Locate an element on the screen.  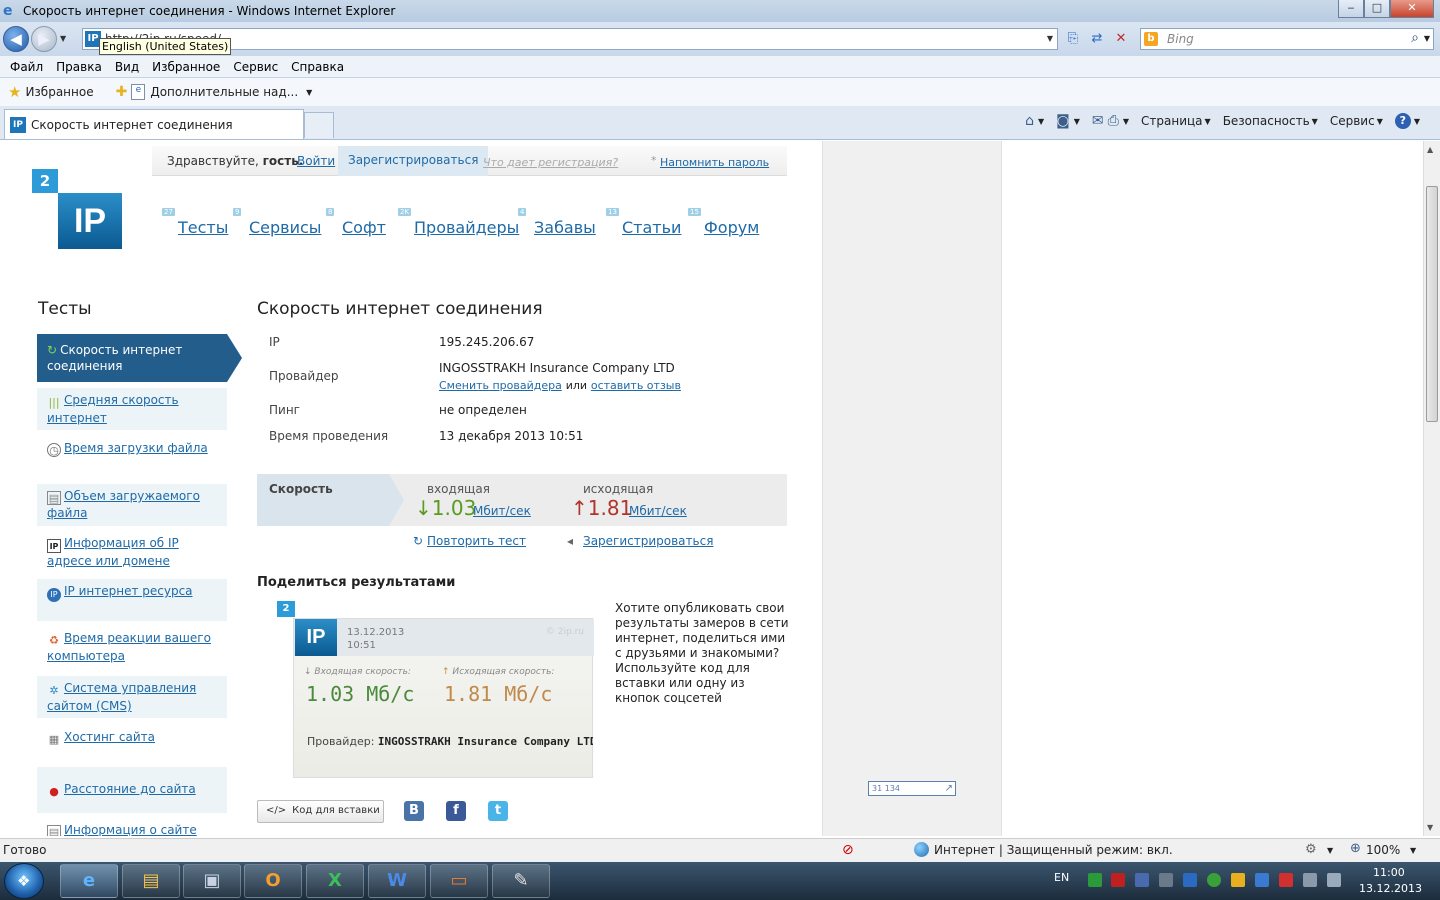
sidebar-item-label: Средняя скорость интернет is located at coordinates (113, 409).